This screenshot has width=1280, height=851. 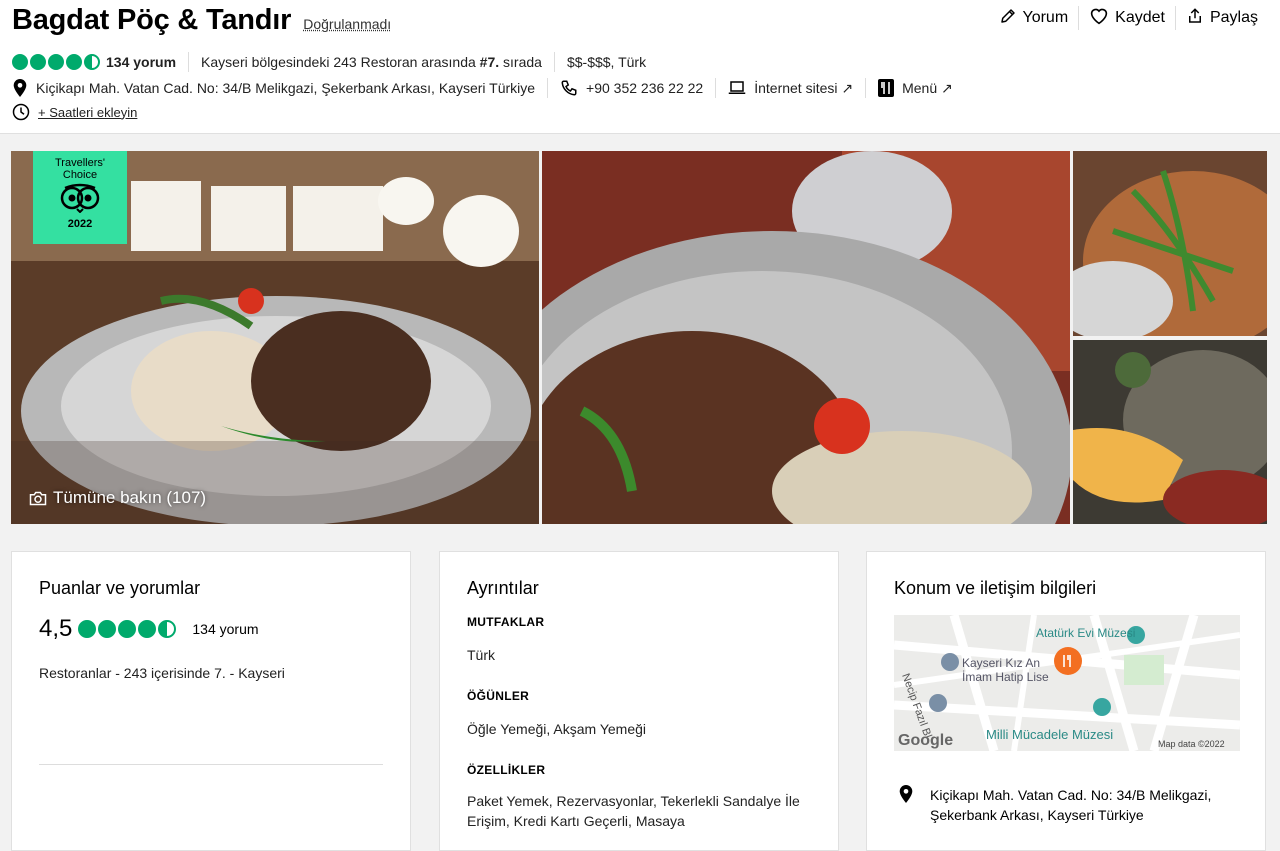 What do you see at coordinates (1085, 633) in the screenshot?
I see `map-label-ataturk: Atatürk Evi Müzesi` at bounding box center [1085, 633].